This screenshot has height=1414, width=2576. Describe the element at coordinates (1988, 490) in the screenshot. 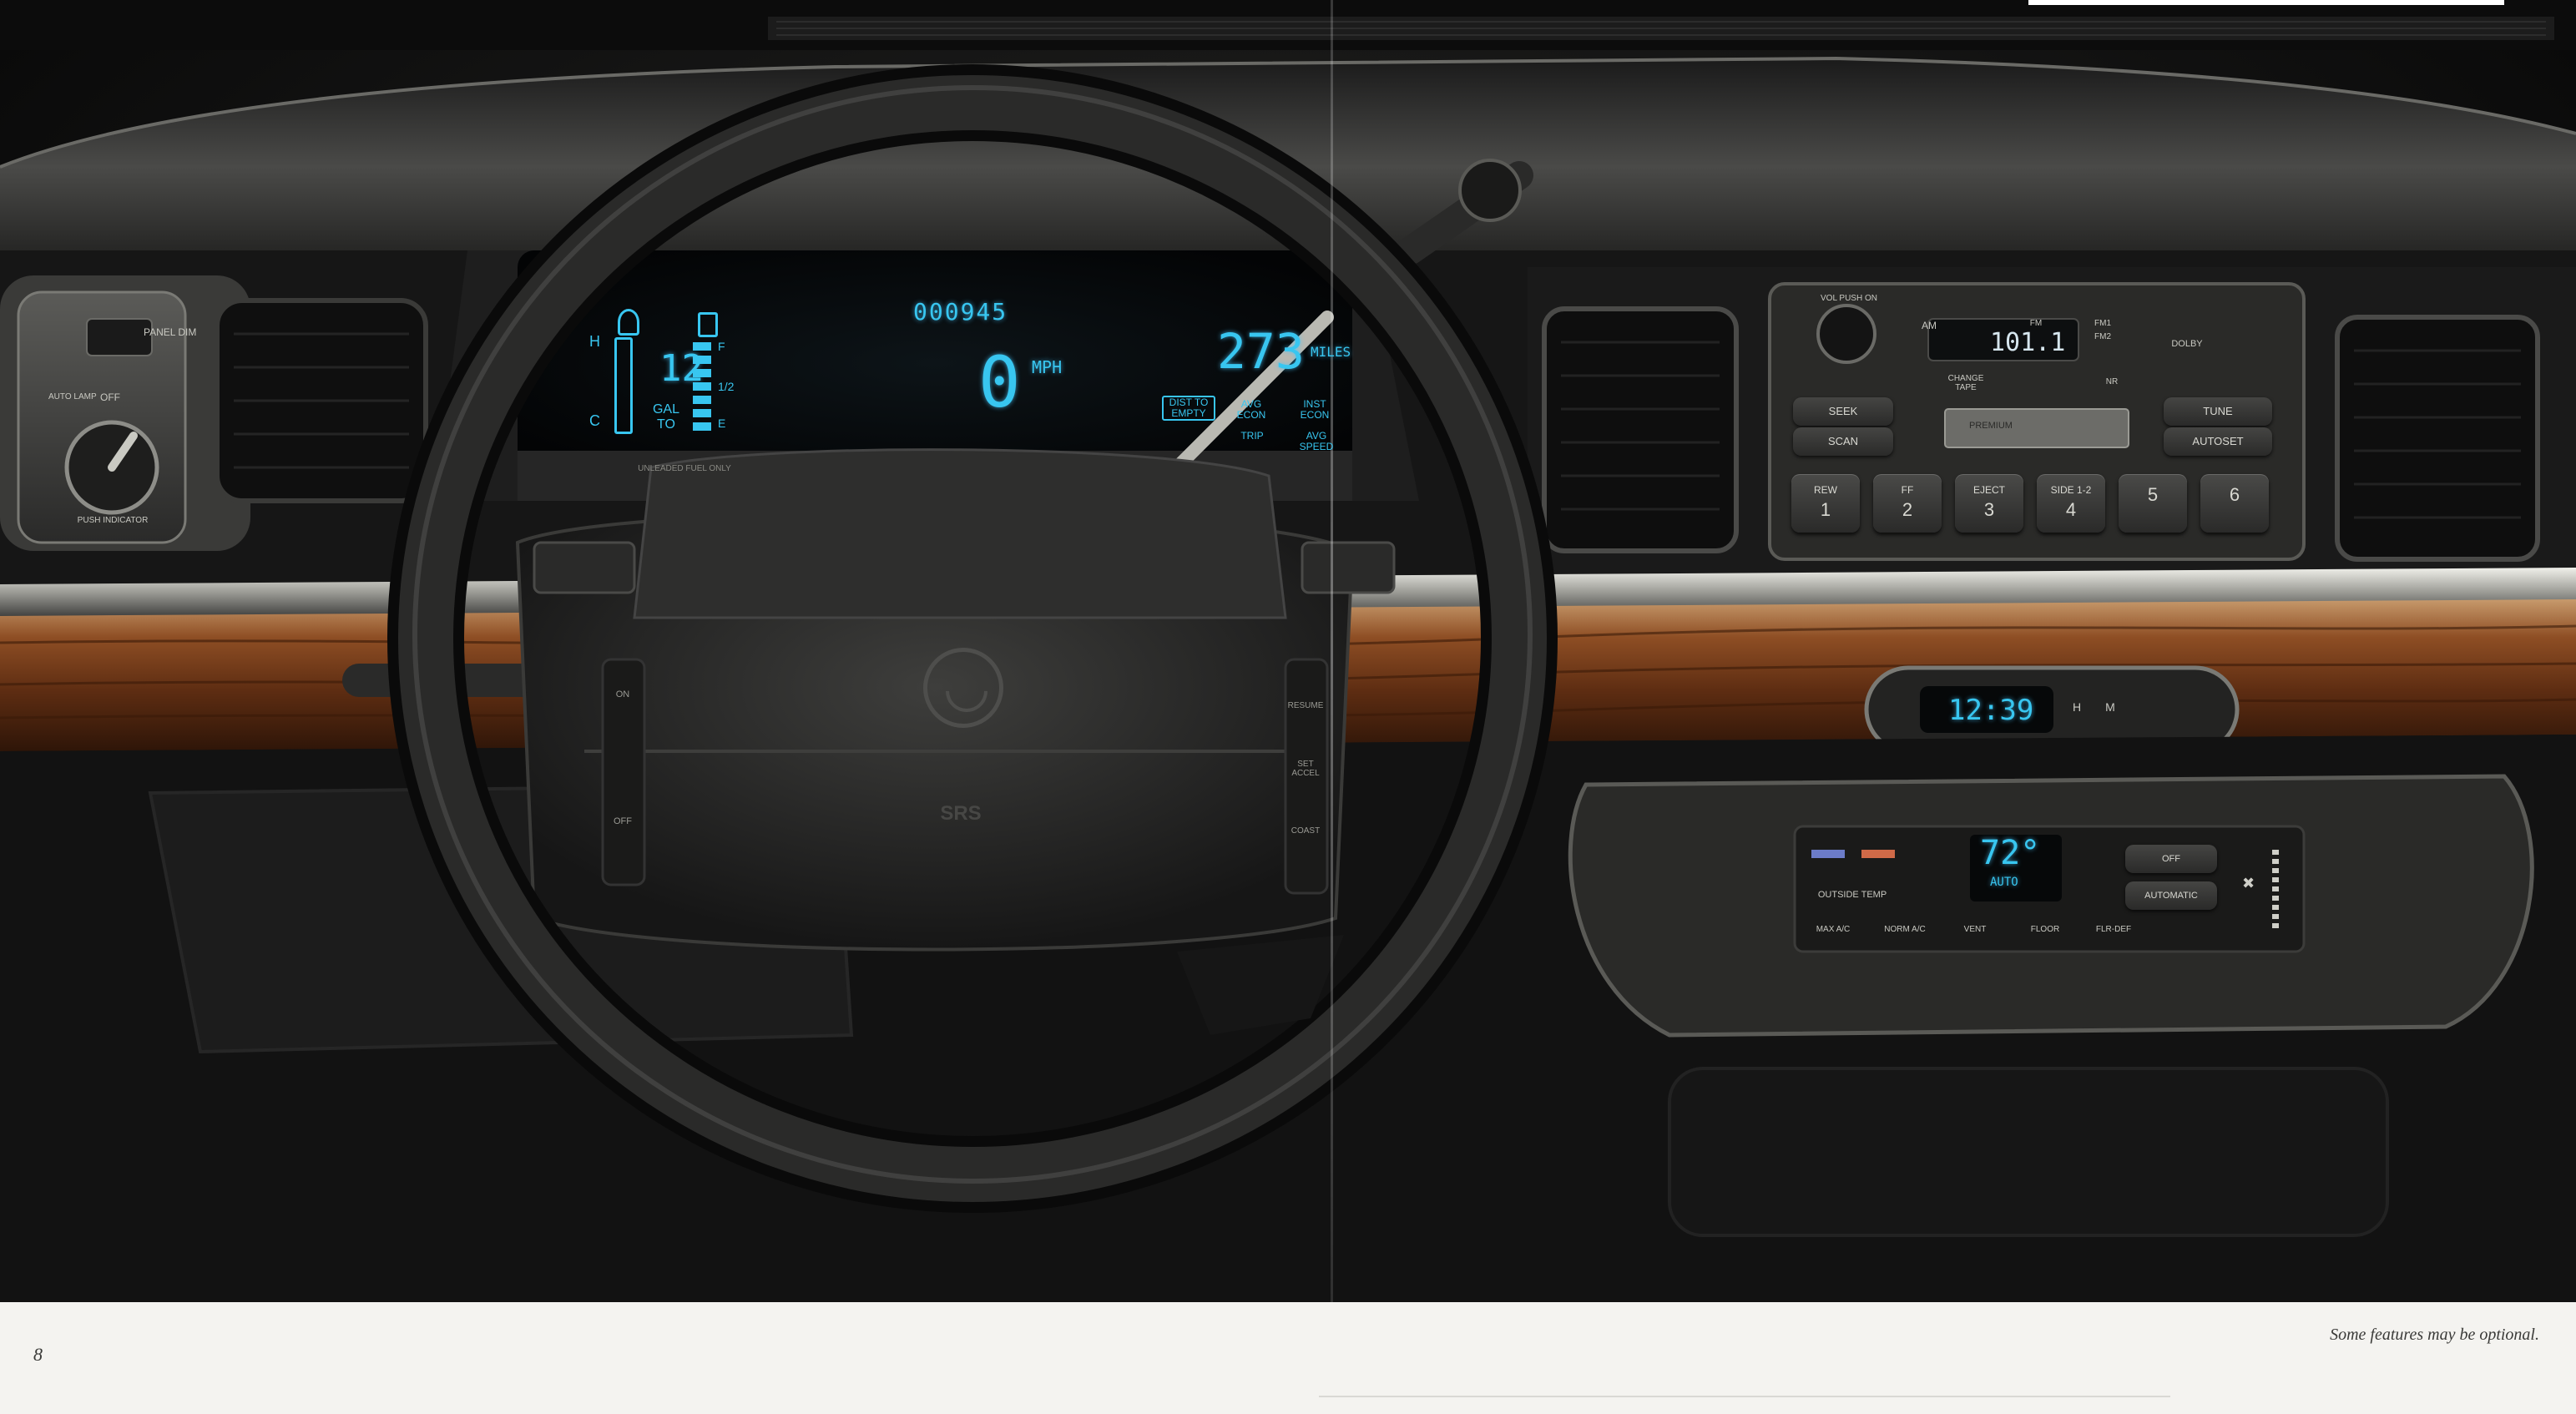

I see `preset-3-sub: EJECT` at that location.